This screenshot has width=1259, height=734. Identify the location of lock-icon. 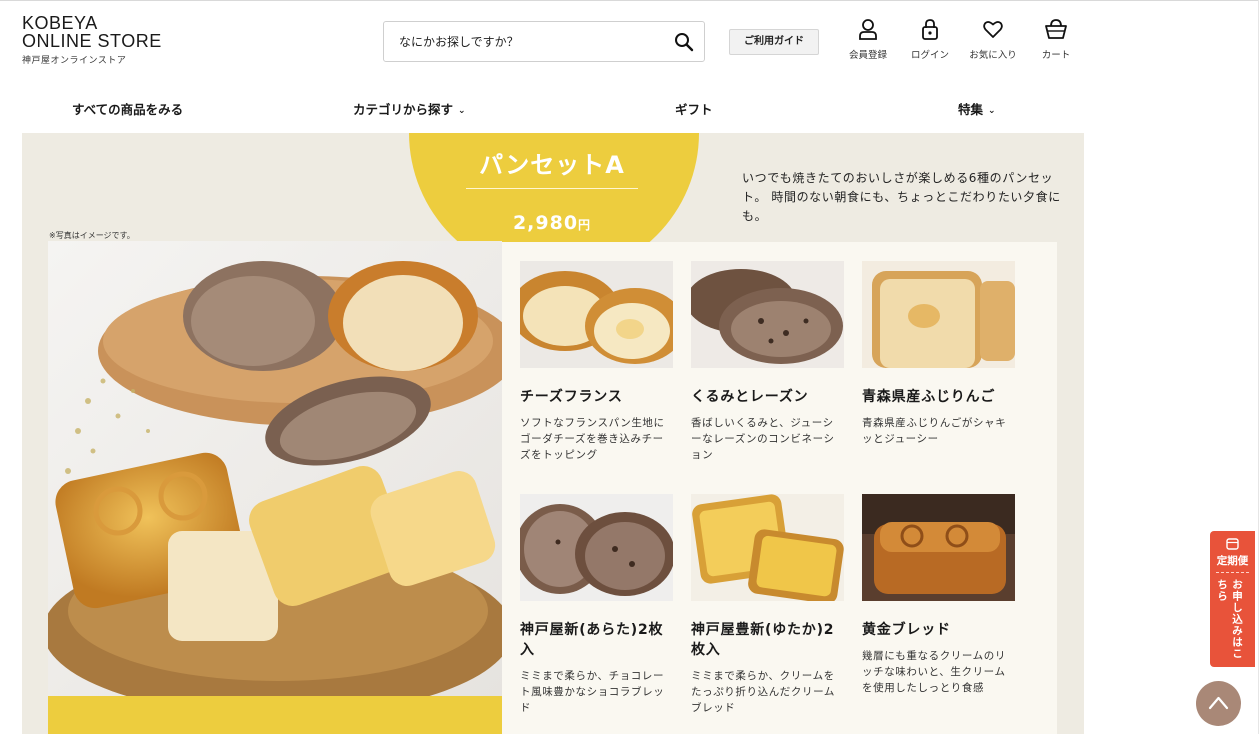
(930, 29).